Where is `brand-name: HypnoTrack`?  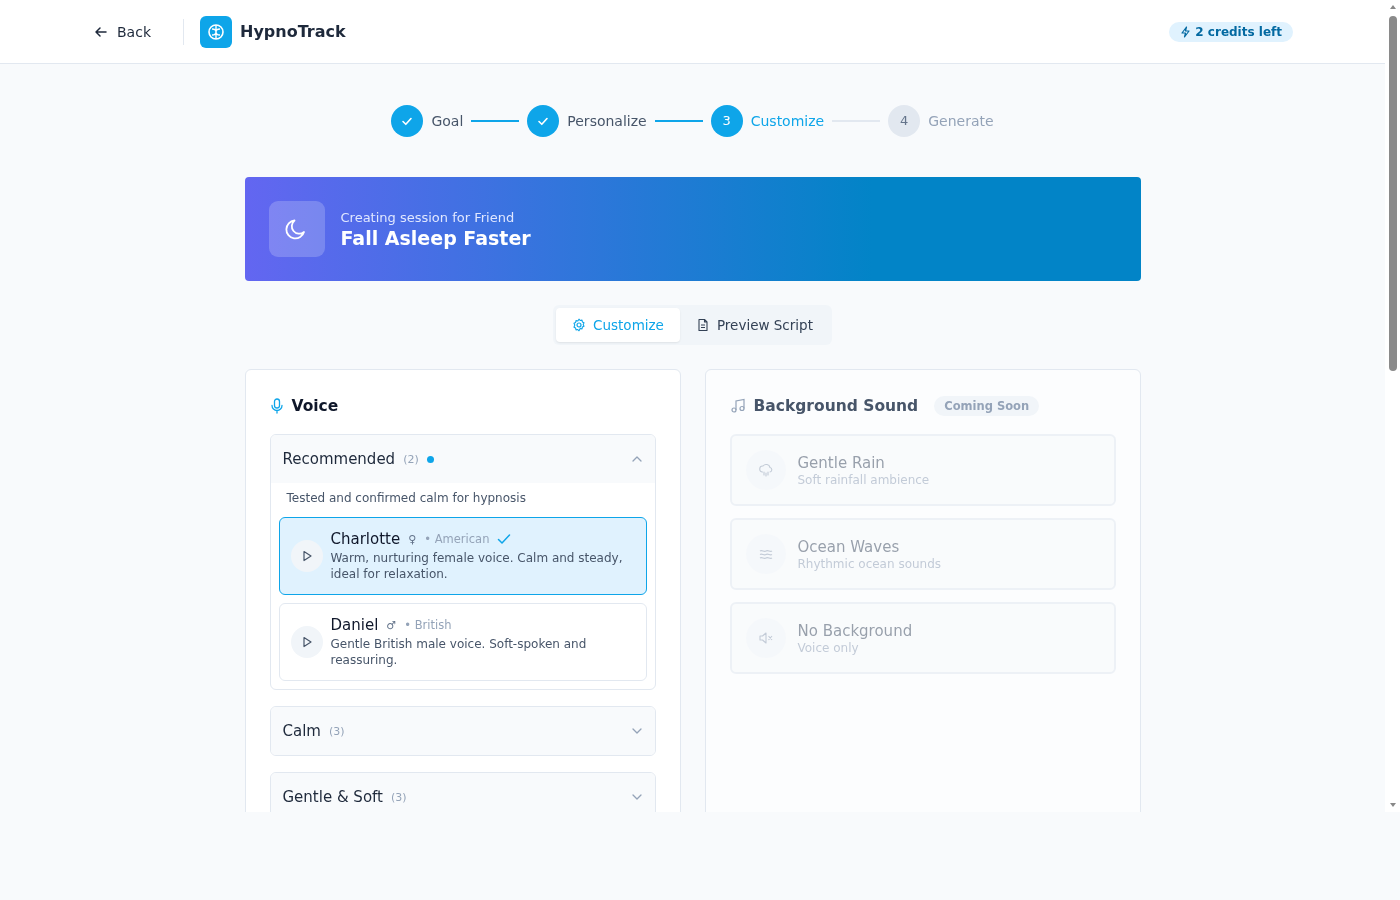
brand-name: HypnoTrack is located at coordinates (293, 31).